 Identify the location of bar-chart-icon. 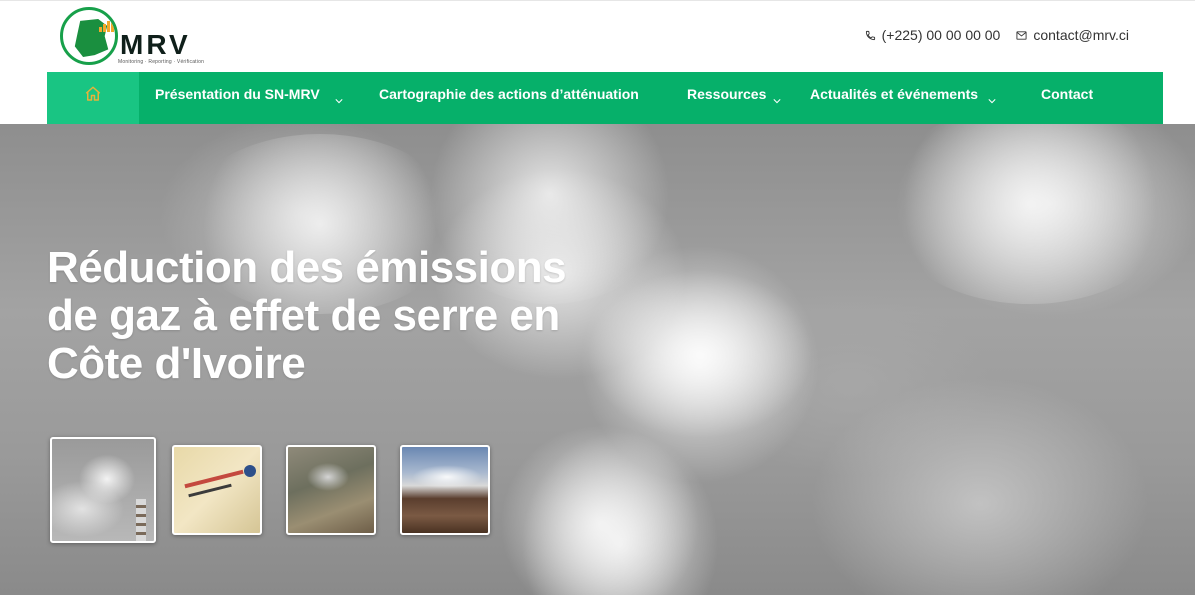
(107, 25).